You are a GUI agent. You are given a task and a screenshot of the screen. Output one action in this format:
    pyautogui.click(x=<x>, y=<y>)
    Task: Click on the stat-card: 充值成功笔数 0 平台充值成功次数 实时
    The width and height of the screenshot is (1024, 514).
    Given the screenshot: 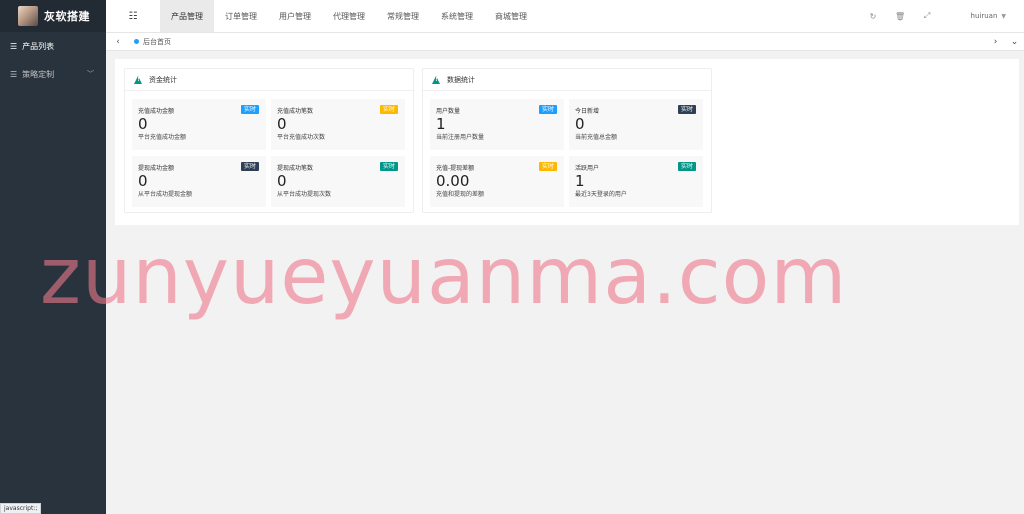 What is the action you would take?
    pyautogui.click(x=338, y=124)
    